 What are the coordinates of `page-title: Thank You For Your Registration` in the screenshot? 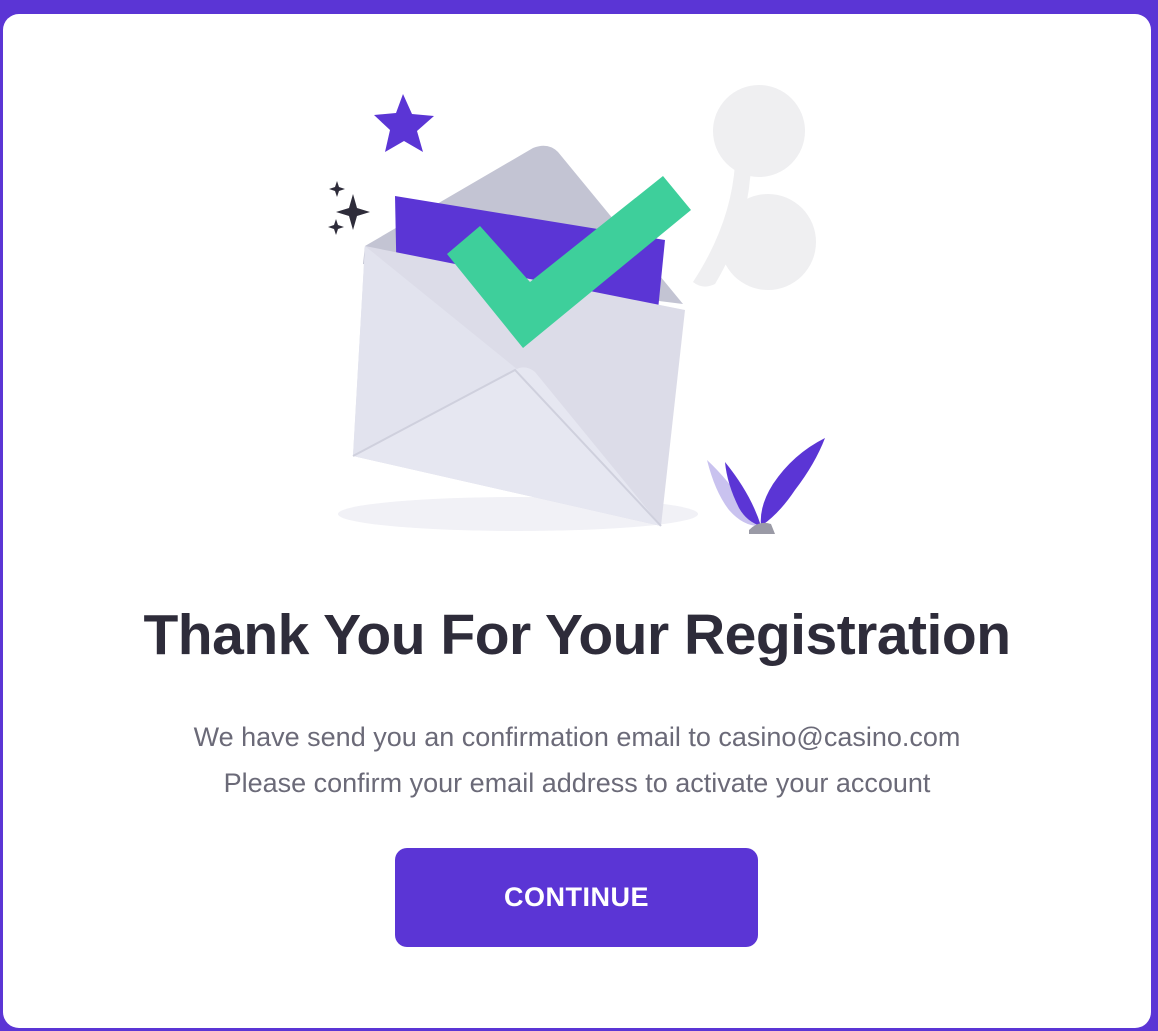 It's located at (577, 635).